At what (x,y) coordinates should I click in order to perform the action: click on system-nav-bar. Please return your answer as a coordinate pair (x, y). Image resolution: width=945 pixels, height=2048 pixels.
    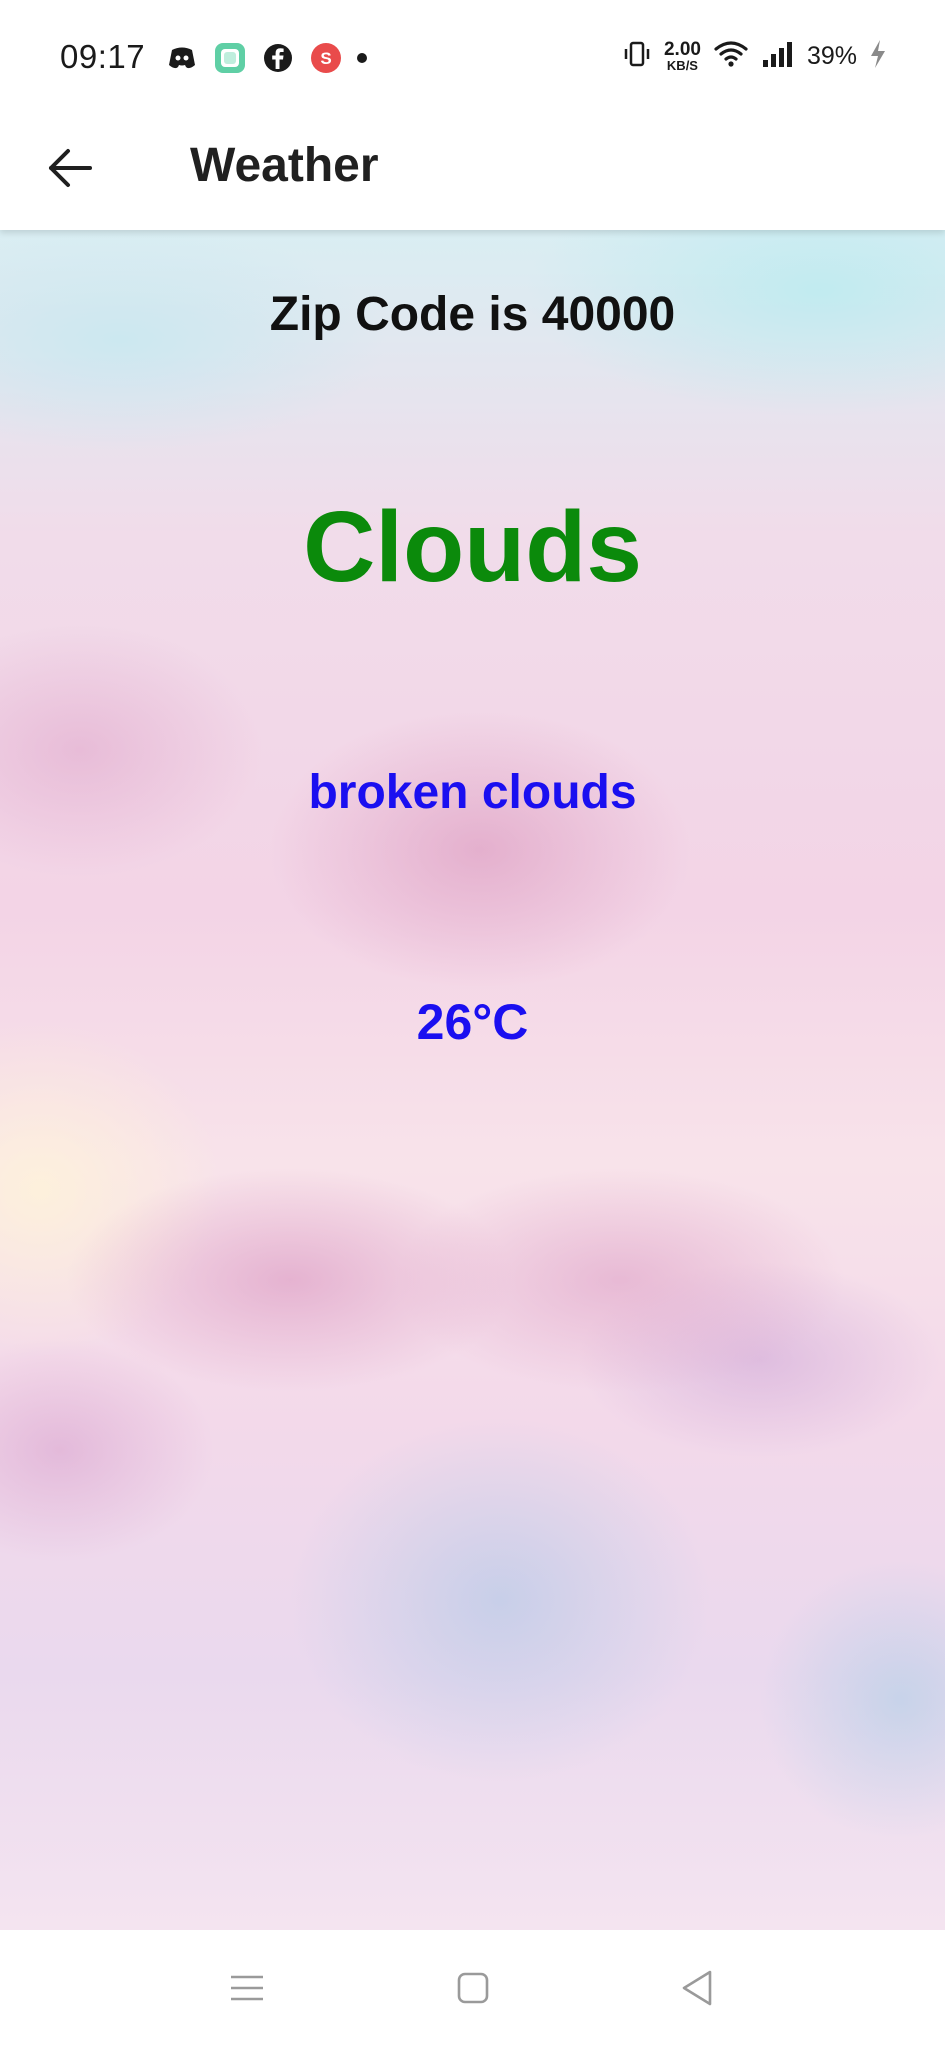
    Looking at the image, I should click on (472, 1989).